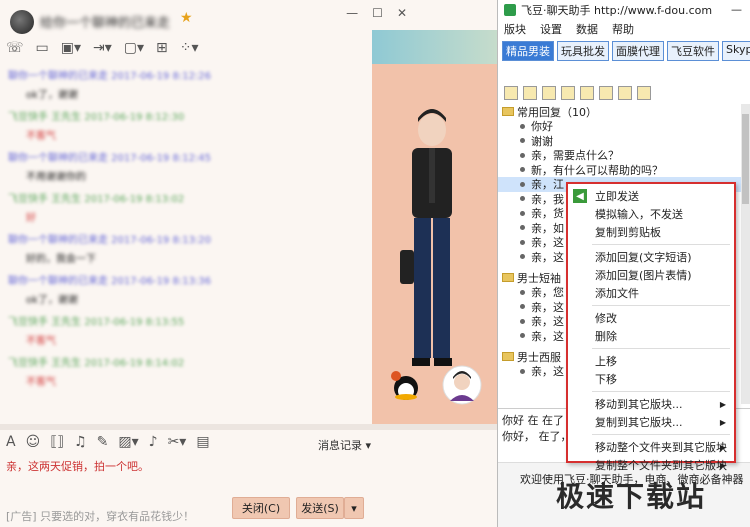  What do you see at coordinates (651, 422) in the screenshot?
I see `context-menu-item: 复制到其它版块... ▶` at bounding box center [651, 422].